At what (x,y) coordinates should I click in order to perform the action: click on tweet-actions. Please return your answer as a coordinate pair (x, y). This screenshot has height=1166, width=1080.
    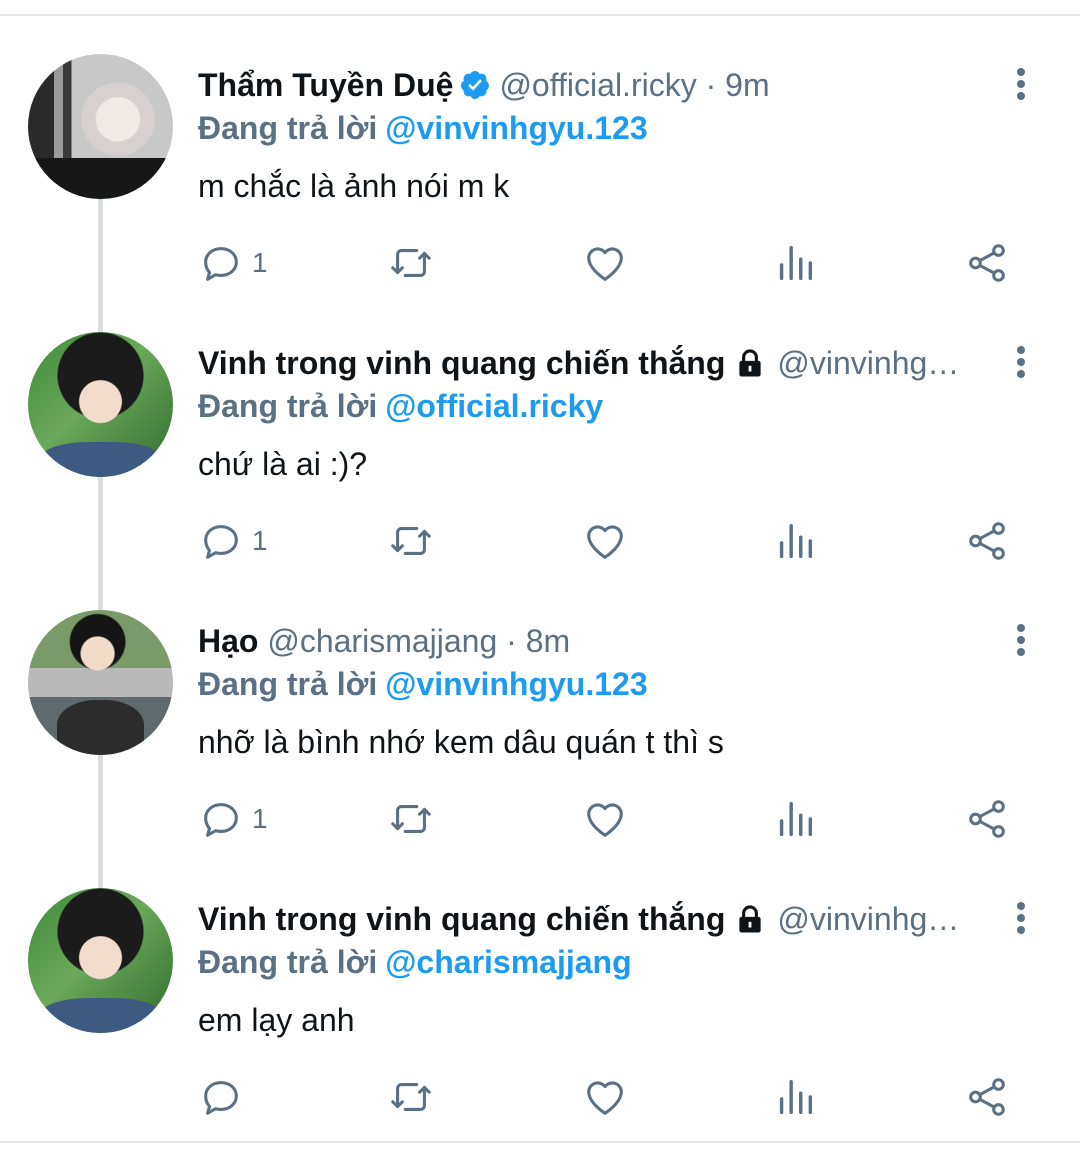
    Looking at the image, I should click on (608, 1097).